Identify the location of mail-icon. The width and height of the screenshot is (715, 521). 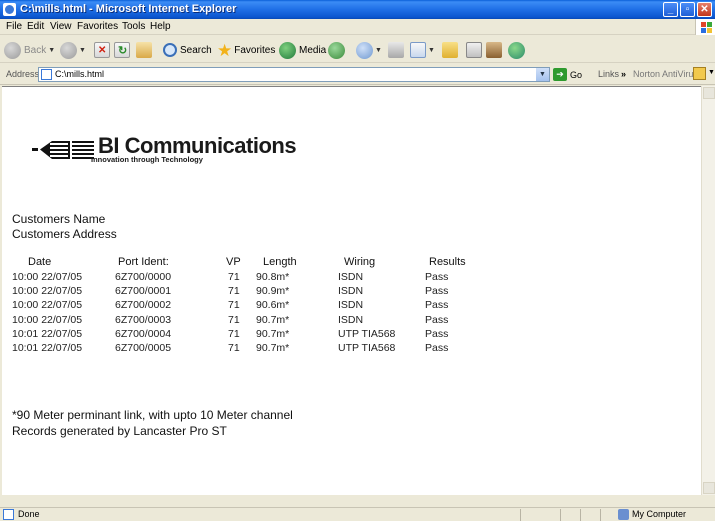
(364, 50).